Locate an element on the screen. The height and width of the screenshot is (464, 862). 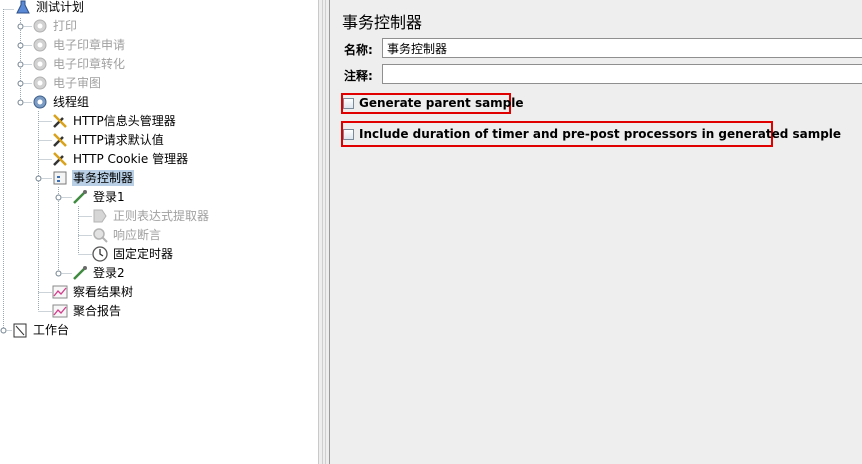
controller-icon is located at coordinates (60, 178).